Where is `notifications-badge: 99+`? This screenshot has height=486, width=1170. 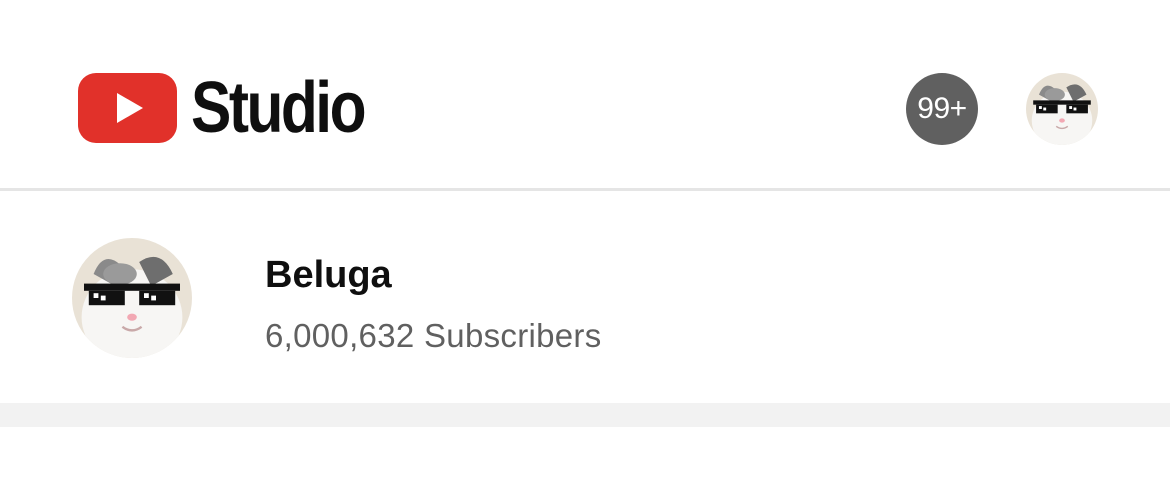
notifications-badge: 99+ is located at coordinates (942, 109).